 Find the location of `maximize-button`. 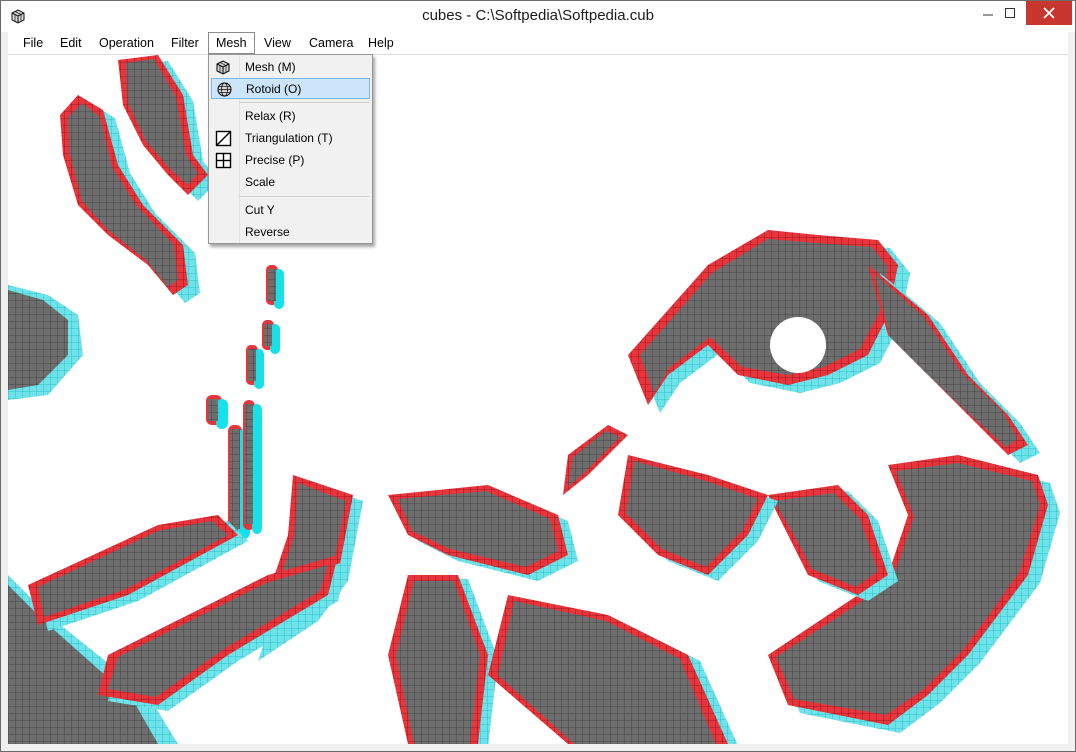

maximize-button is located at coordinates (1009, 13).